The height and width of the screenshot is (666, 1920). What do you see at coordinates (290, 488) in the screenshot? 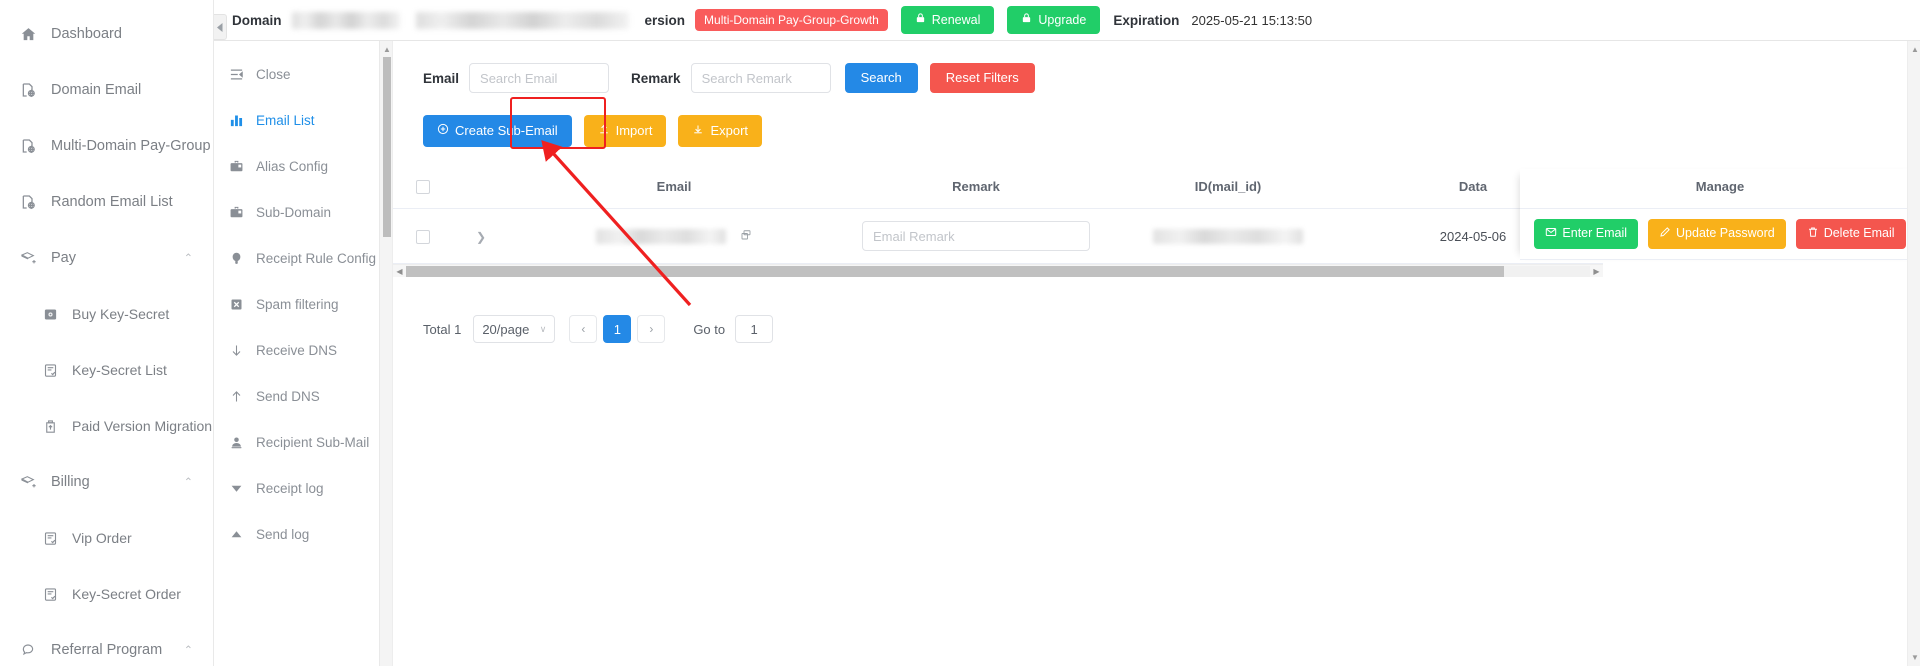
I see `sidebar-item-label: Receipt log` at bounding box center [290, 488].